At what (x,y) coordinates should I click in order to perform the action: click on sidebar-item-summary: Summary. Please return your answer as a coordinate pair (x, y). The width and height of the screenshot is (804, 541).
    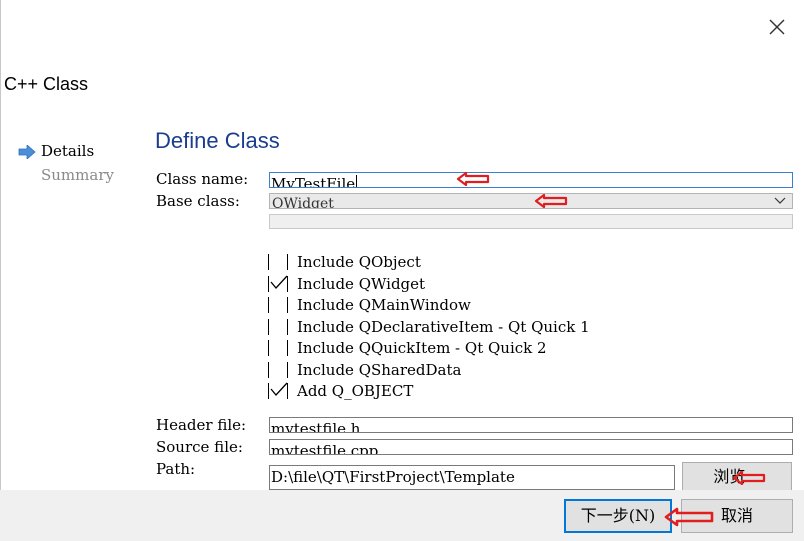
    Looking at the image, I should click on (77, 175).